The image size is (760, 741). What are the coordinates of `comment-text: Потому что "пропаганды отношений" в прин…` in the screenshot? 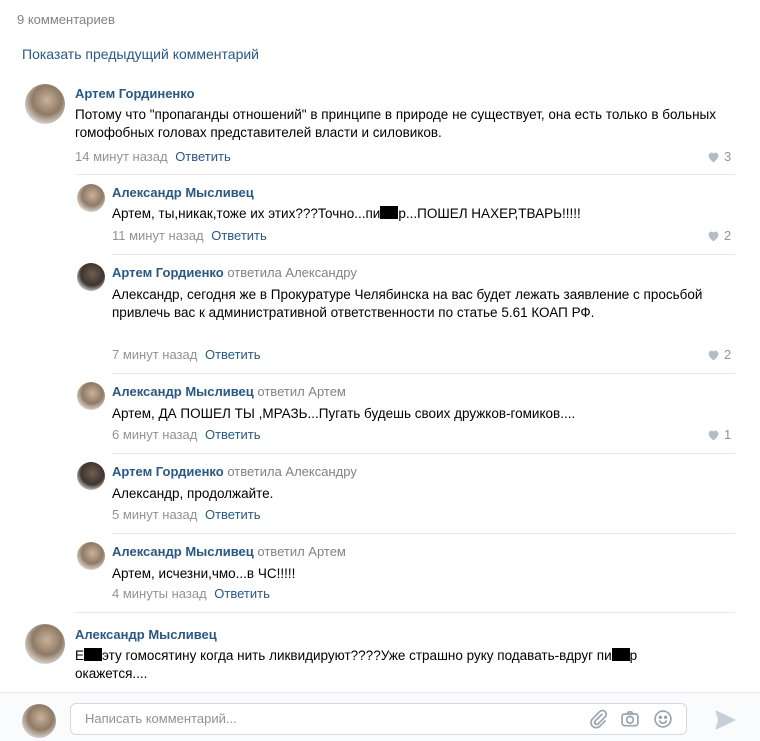 It's located at (395, 123).